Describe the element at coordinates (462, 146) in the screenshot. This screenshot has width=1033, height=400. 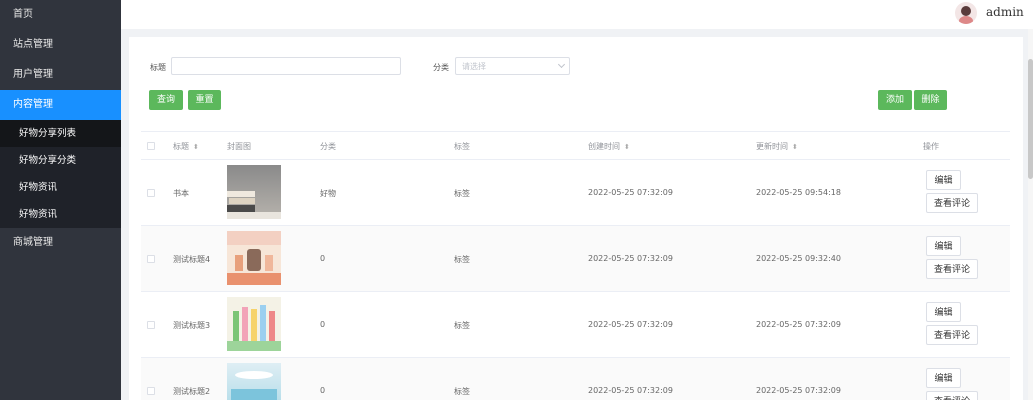
I see `column-header-tag: 标签` at that location.